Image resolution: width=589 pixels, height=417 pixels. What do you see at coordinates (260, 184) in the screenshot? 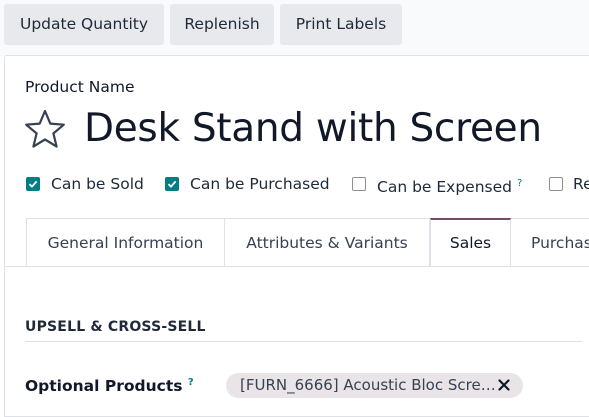
I see `can-be-purchased-label: Can be Purchased` at bounding box center [260, 184].